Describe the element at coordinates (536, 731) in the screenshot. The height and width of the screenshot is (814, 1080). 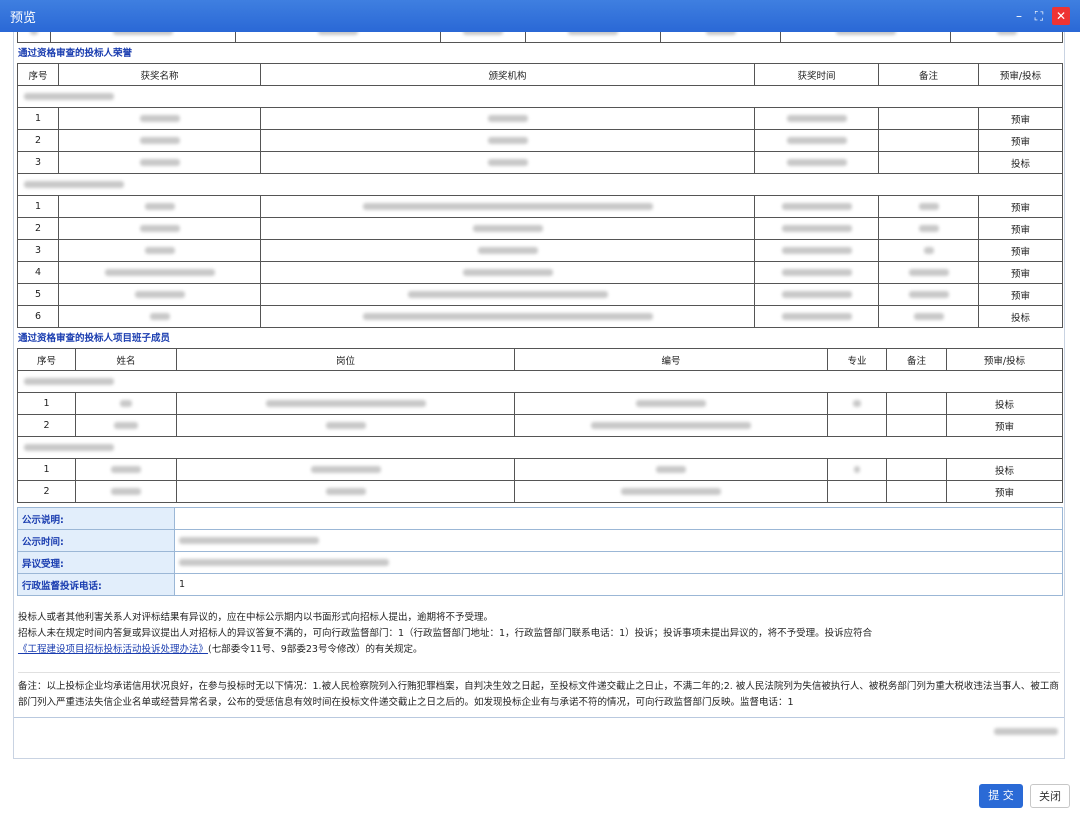
I see `signature-area` at that location.